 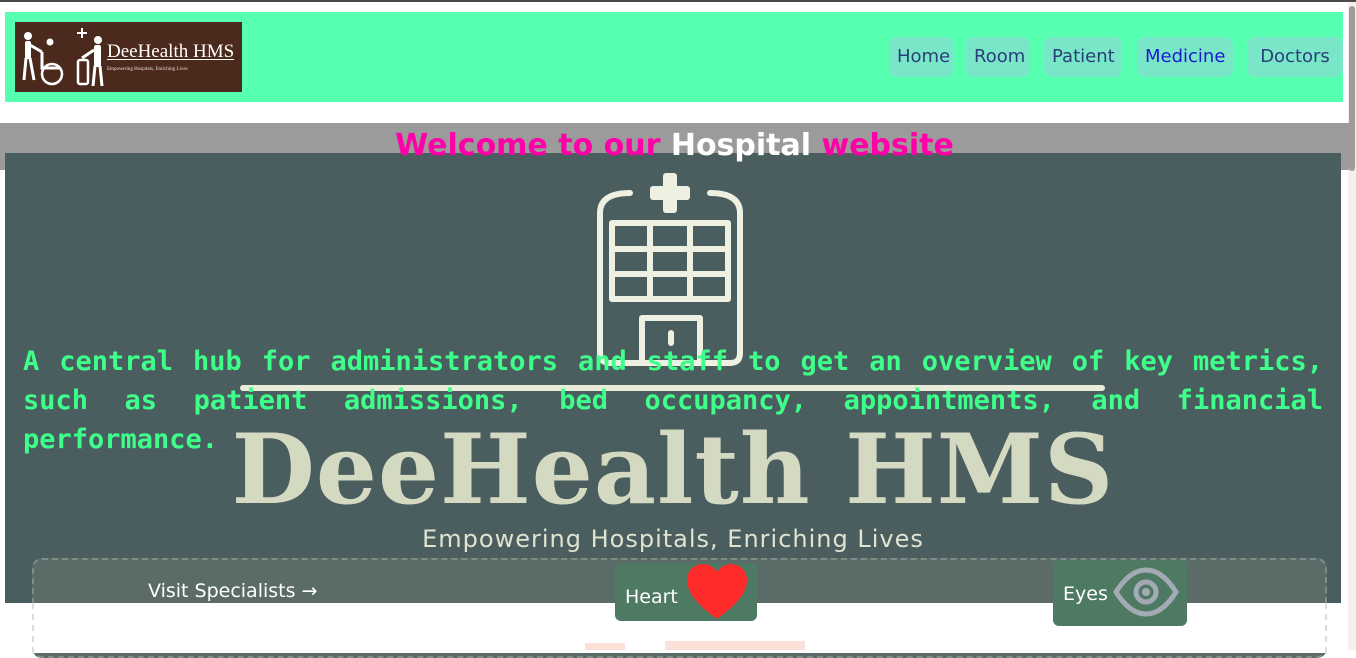 What do you see at coordinates (1352, 88) in the screenshot?
I see `scrollbar-thumb` at bounding box center [1352, 88].